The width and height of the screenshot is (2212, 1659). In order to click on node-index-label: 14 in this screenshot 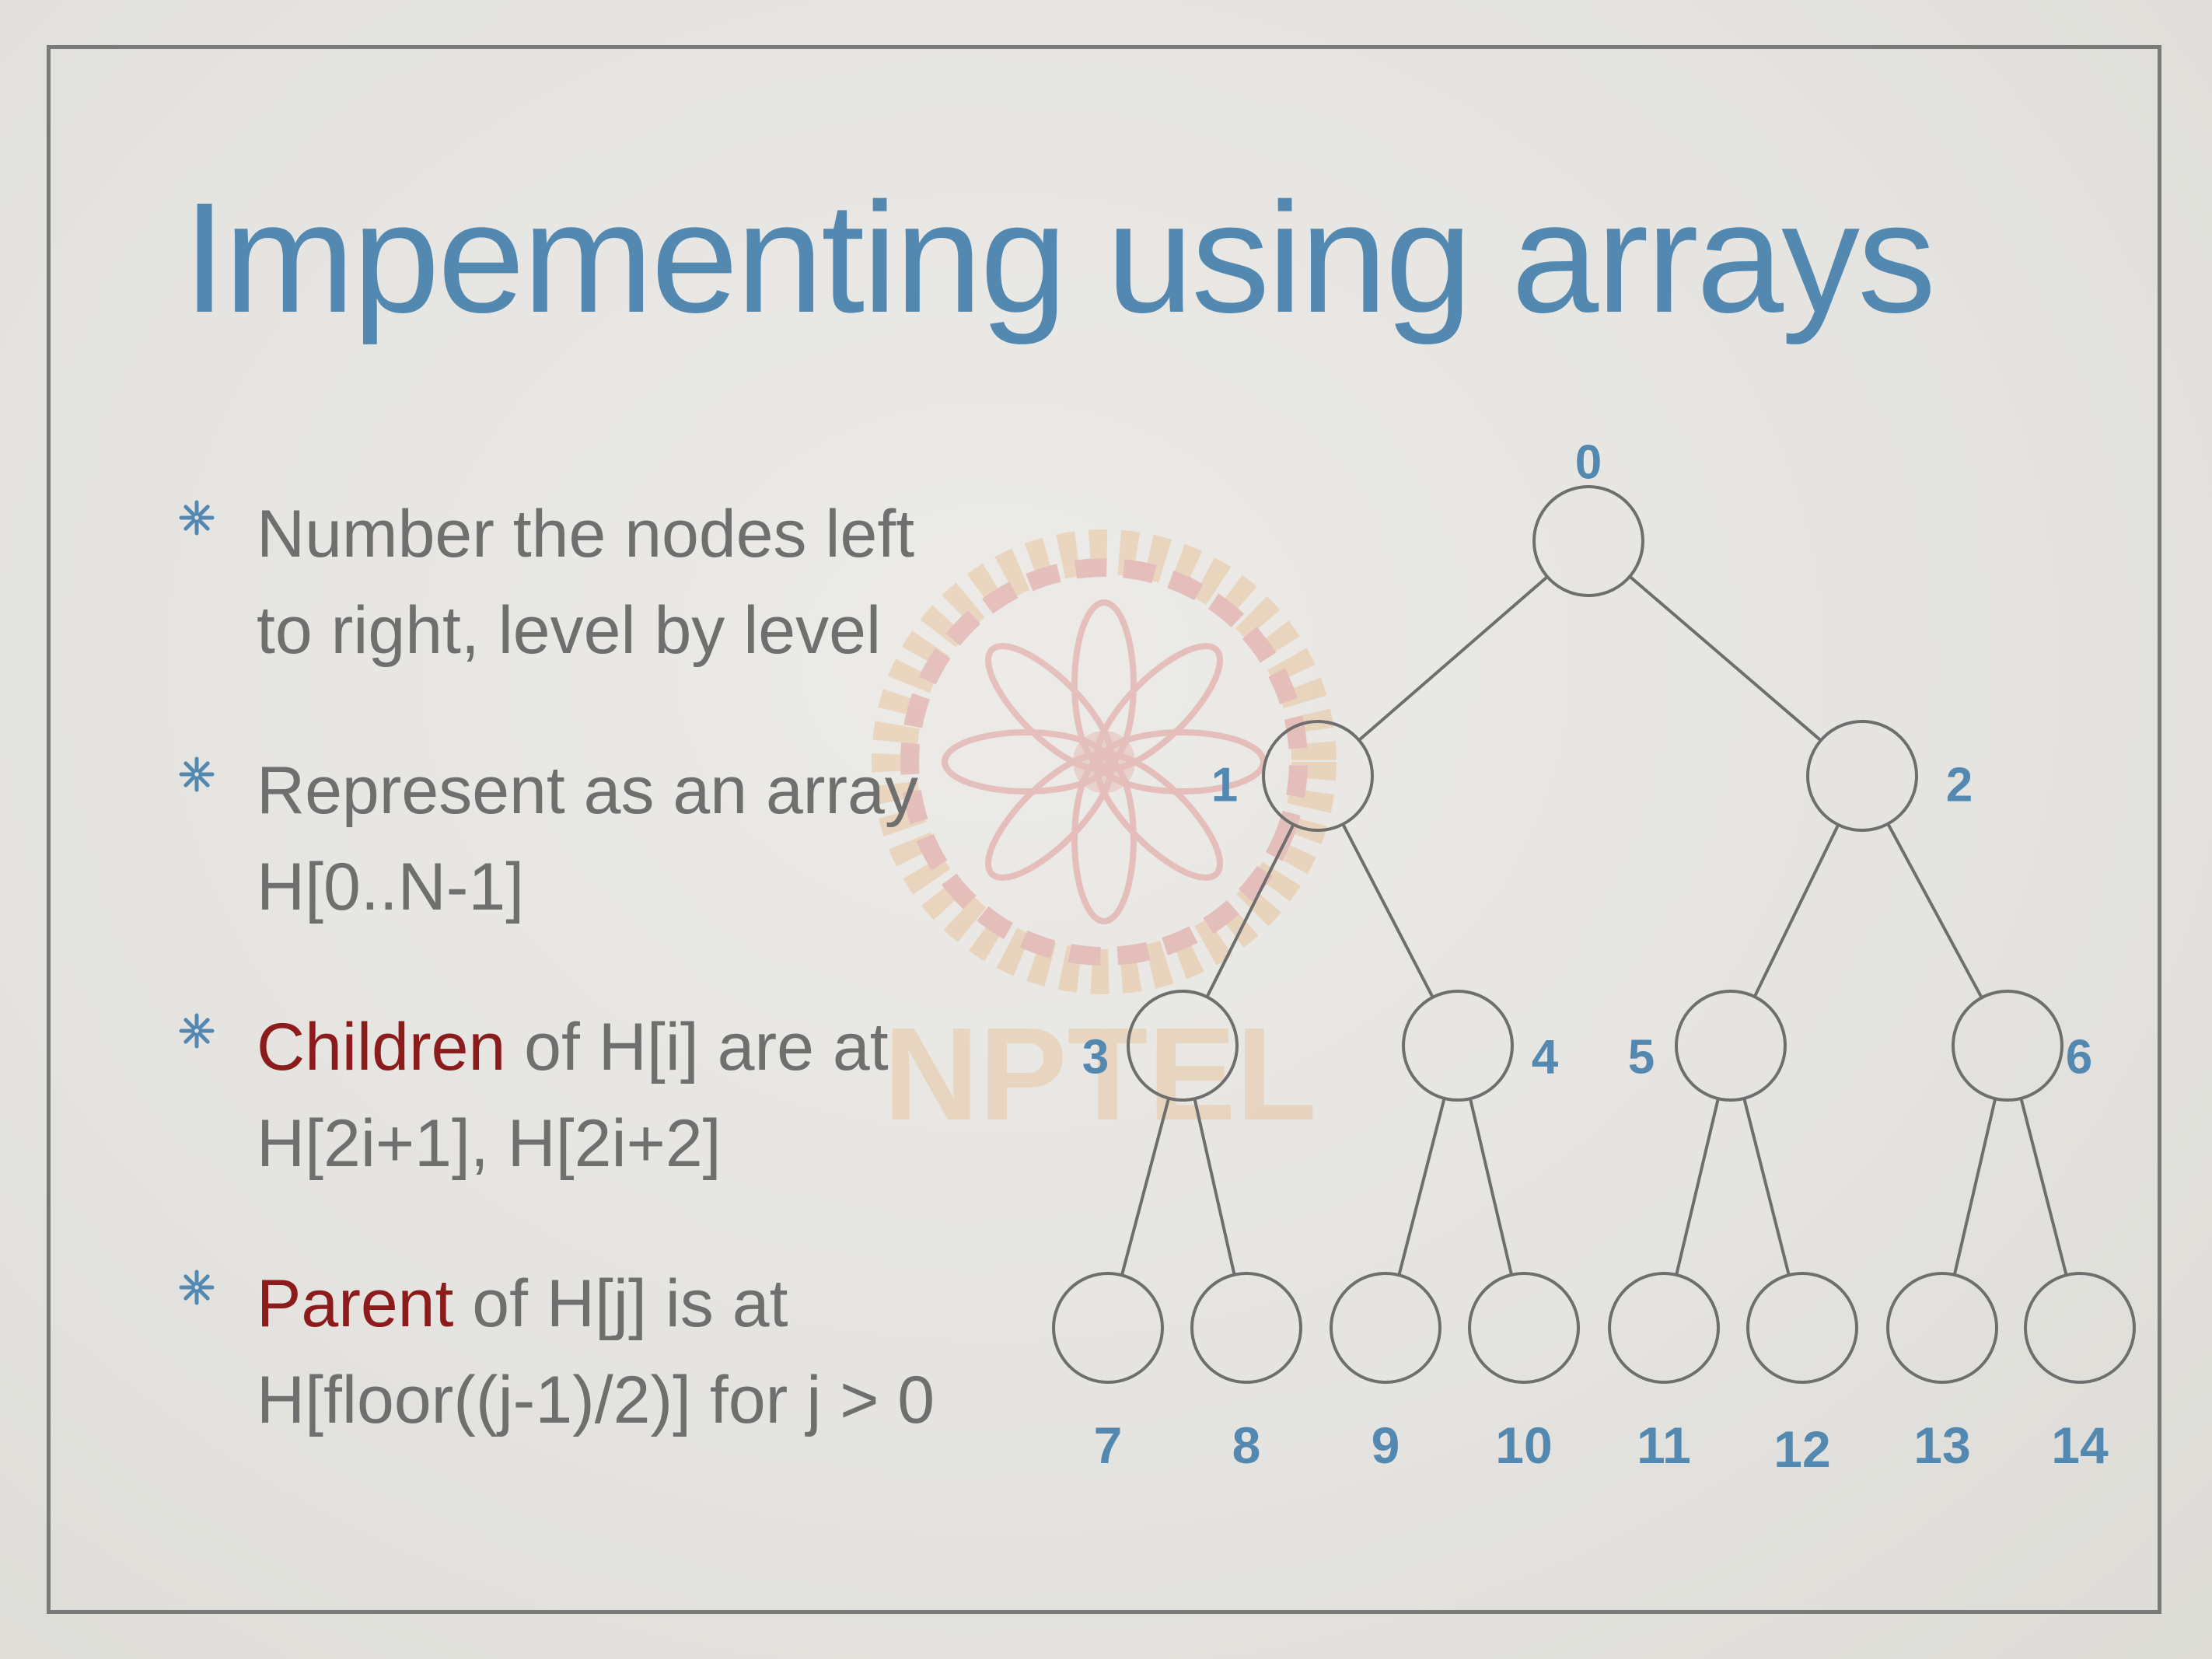, I will do `click(2080, 1445)`.